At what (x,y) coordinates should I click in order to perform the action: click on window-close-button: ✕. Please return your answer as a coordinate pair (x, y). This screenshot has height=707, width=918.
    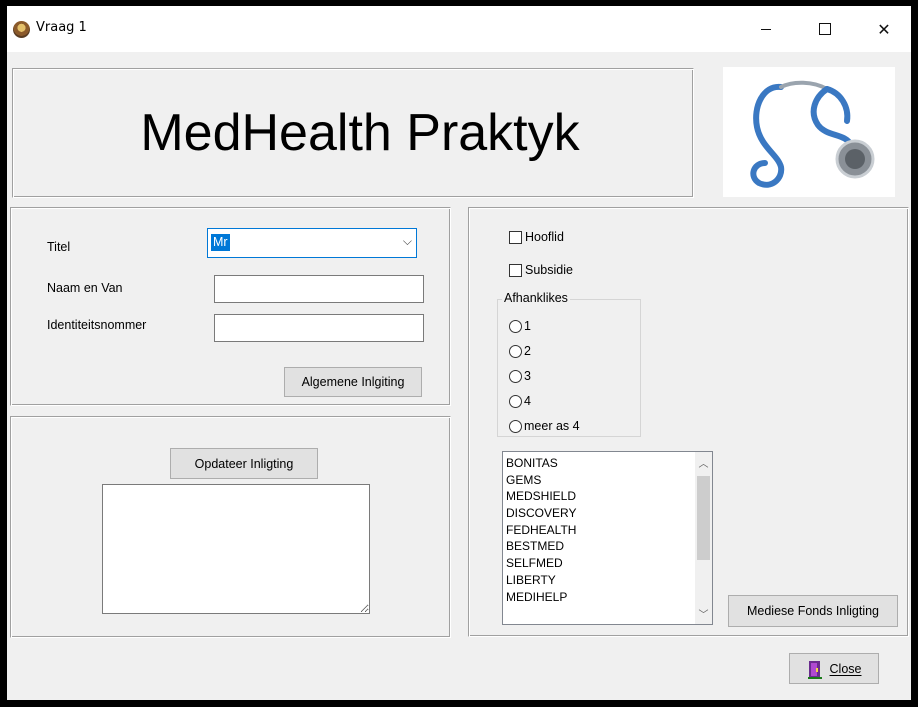
    Looking at the image, I should click on (884, 29).